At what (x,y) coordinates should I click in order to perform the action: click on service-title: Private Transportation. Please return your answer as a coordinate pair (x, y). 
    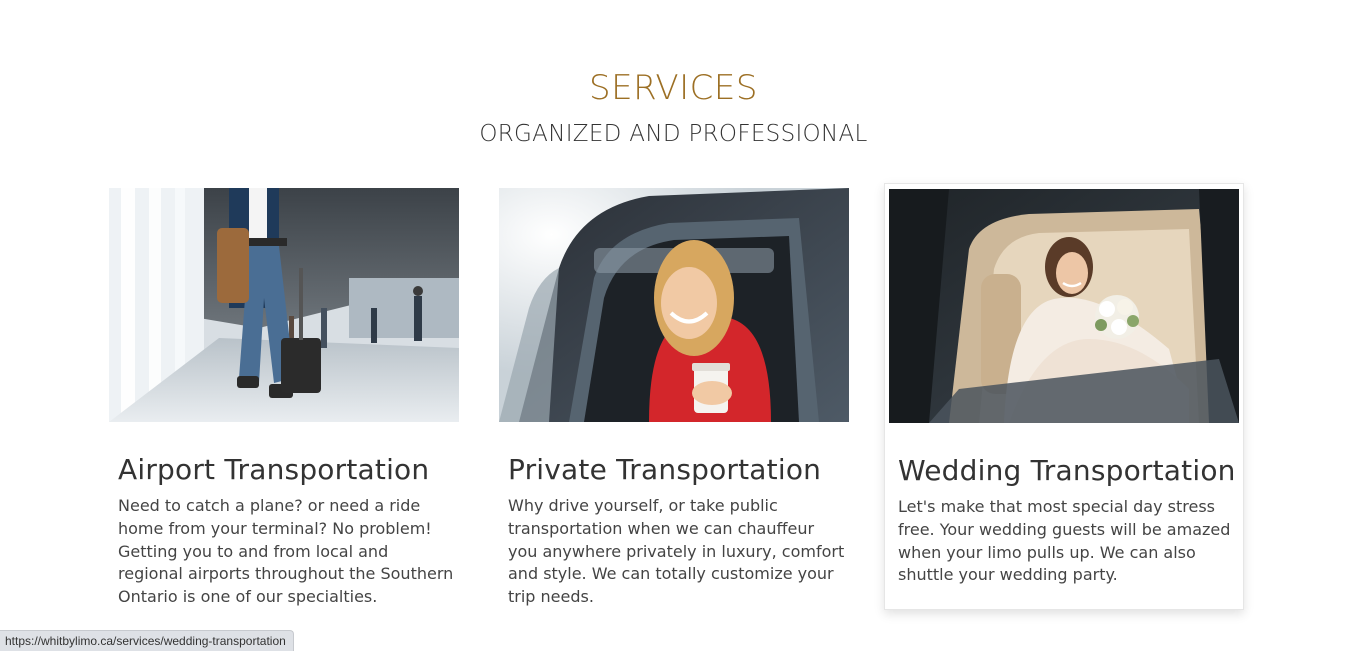
    Looking at the image, I should click on (678, 470).